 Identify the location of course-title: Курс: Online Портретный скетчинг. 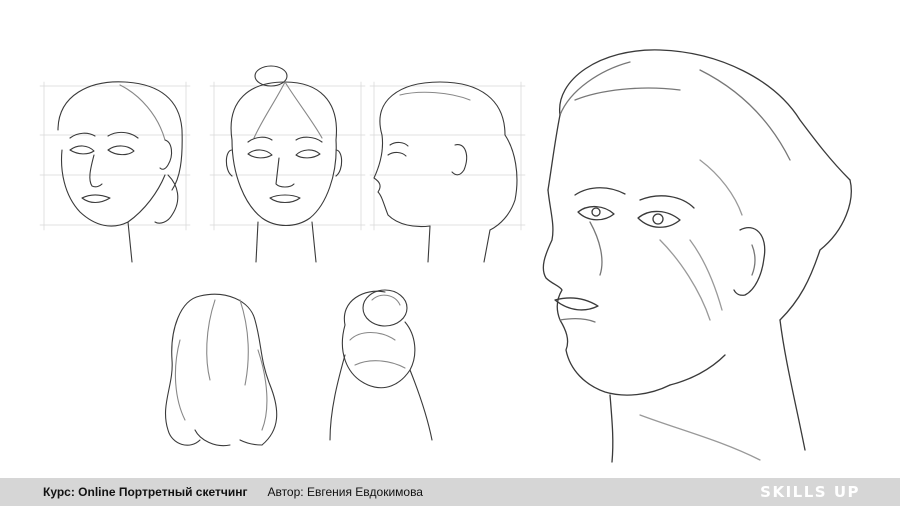
(145, 492).